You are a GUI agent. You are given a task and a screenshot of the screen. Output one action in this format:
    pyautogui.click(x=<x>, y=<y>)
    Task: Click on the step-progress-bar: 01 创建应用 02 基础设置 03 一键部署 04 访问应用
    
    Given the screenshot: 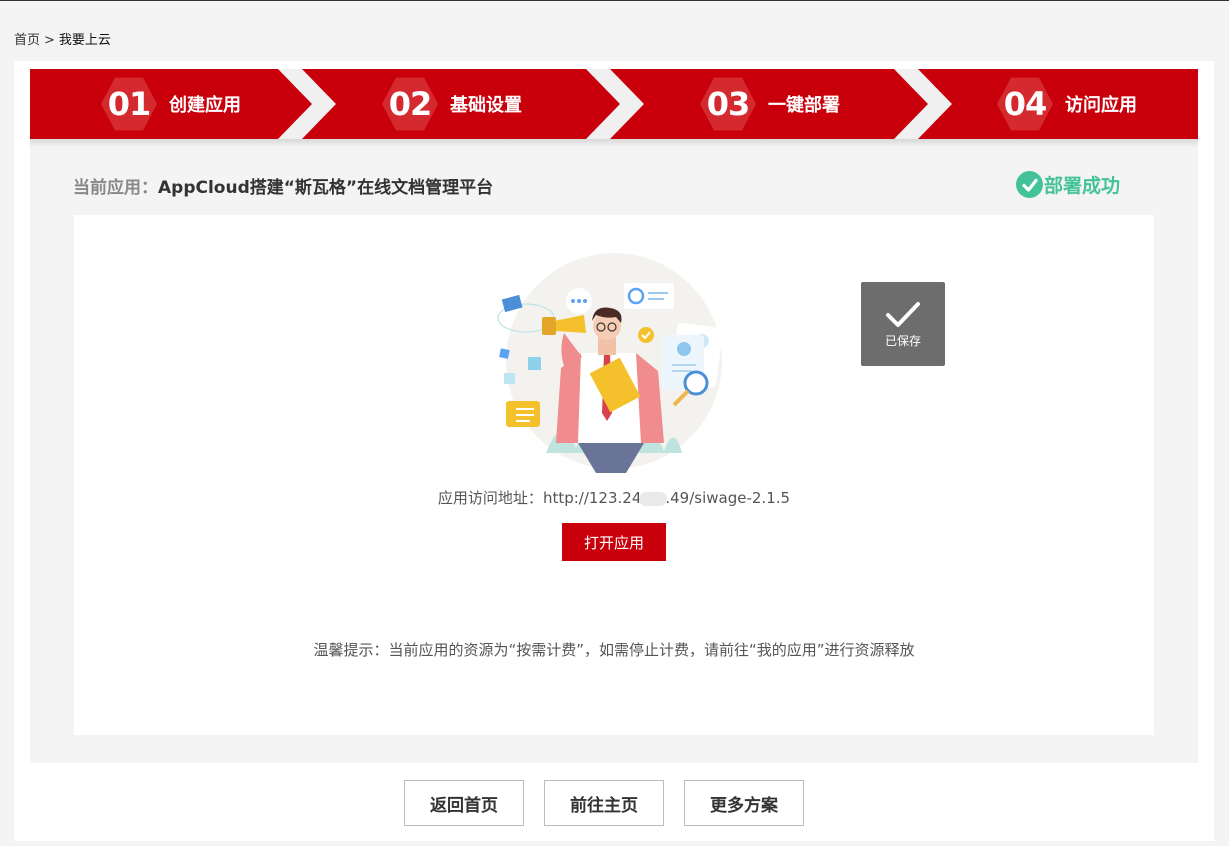 What is the action you would take?
    pyautogui.click(x=614, y=104)
    